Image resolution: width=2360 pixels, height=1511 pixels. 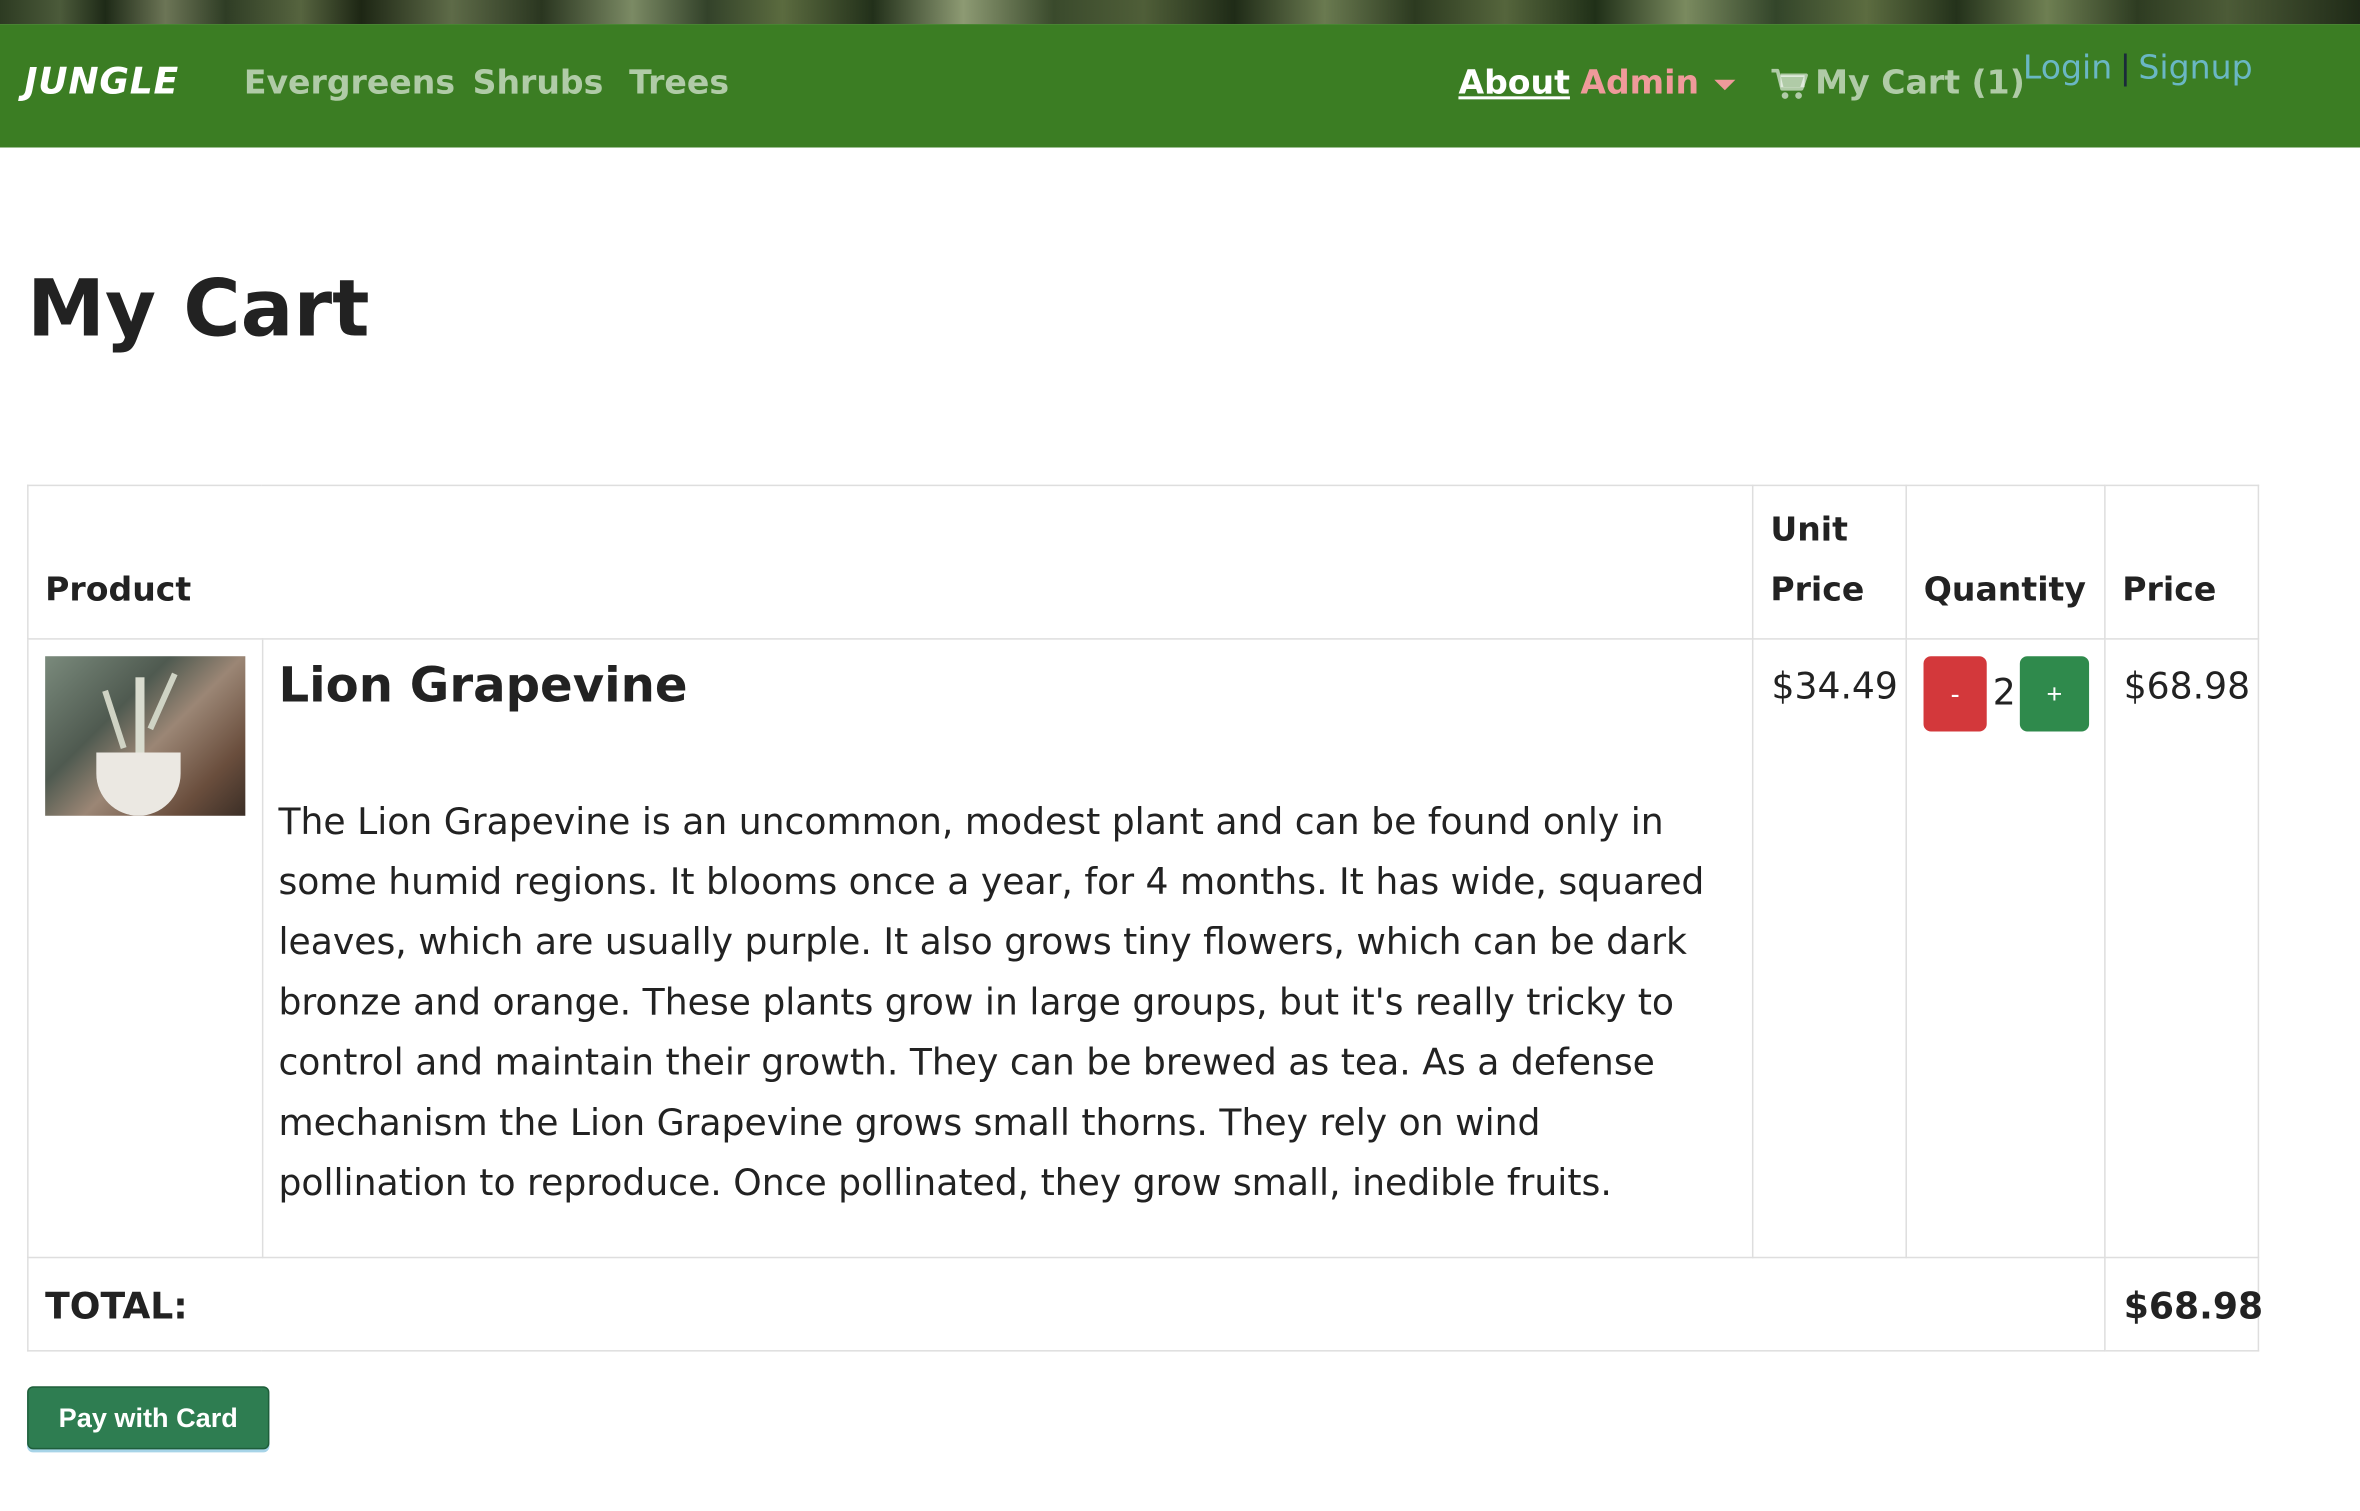 I want to click on signup-link: Signup, so click(x=2195, y=69).